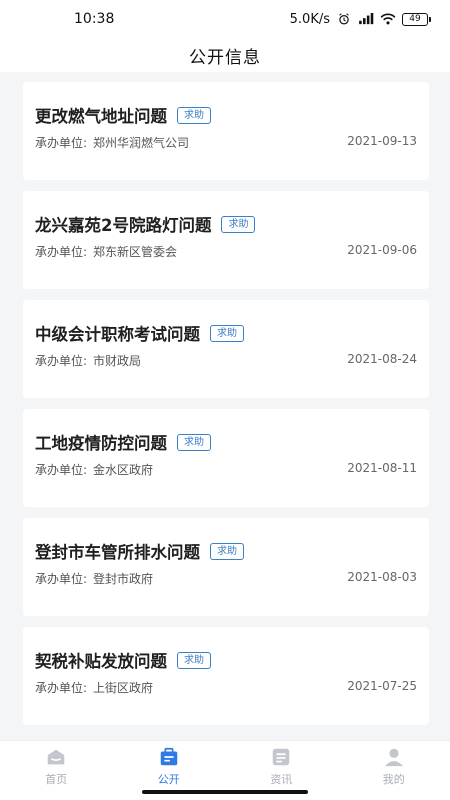 This screenshot has width=450, height=800. I want to click on tab-label: 首页, so click(56, 779).